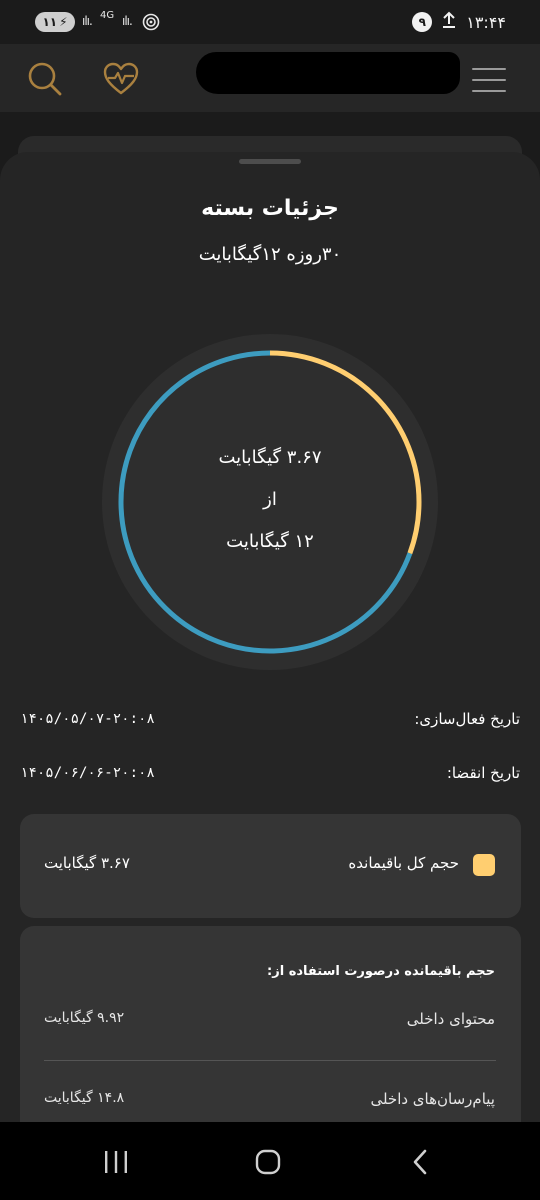 The width and height of the screenshot is (540, 1200). I want to click on of-label: از, so click(270, 499).